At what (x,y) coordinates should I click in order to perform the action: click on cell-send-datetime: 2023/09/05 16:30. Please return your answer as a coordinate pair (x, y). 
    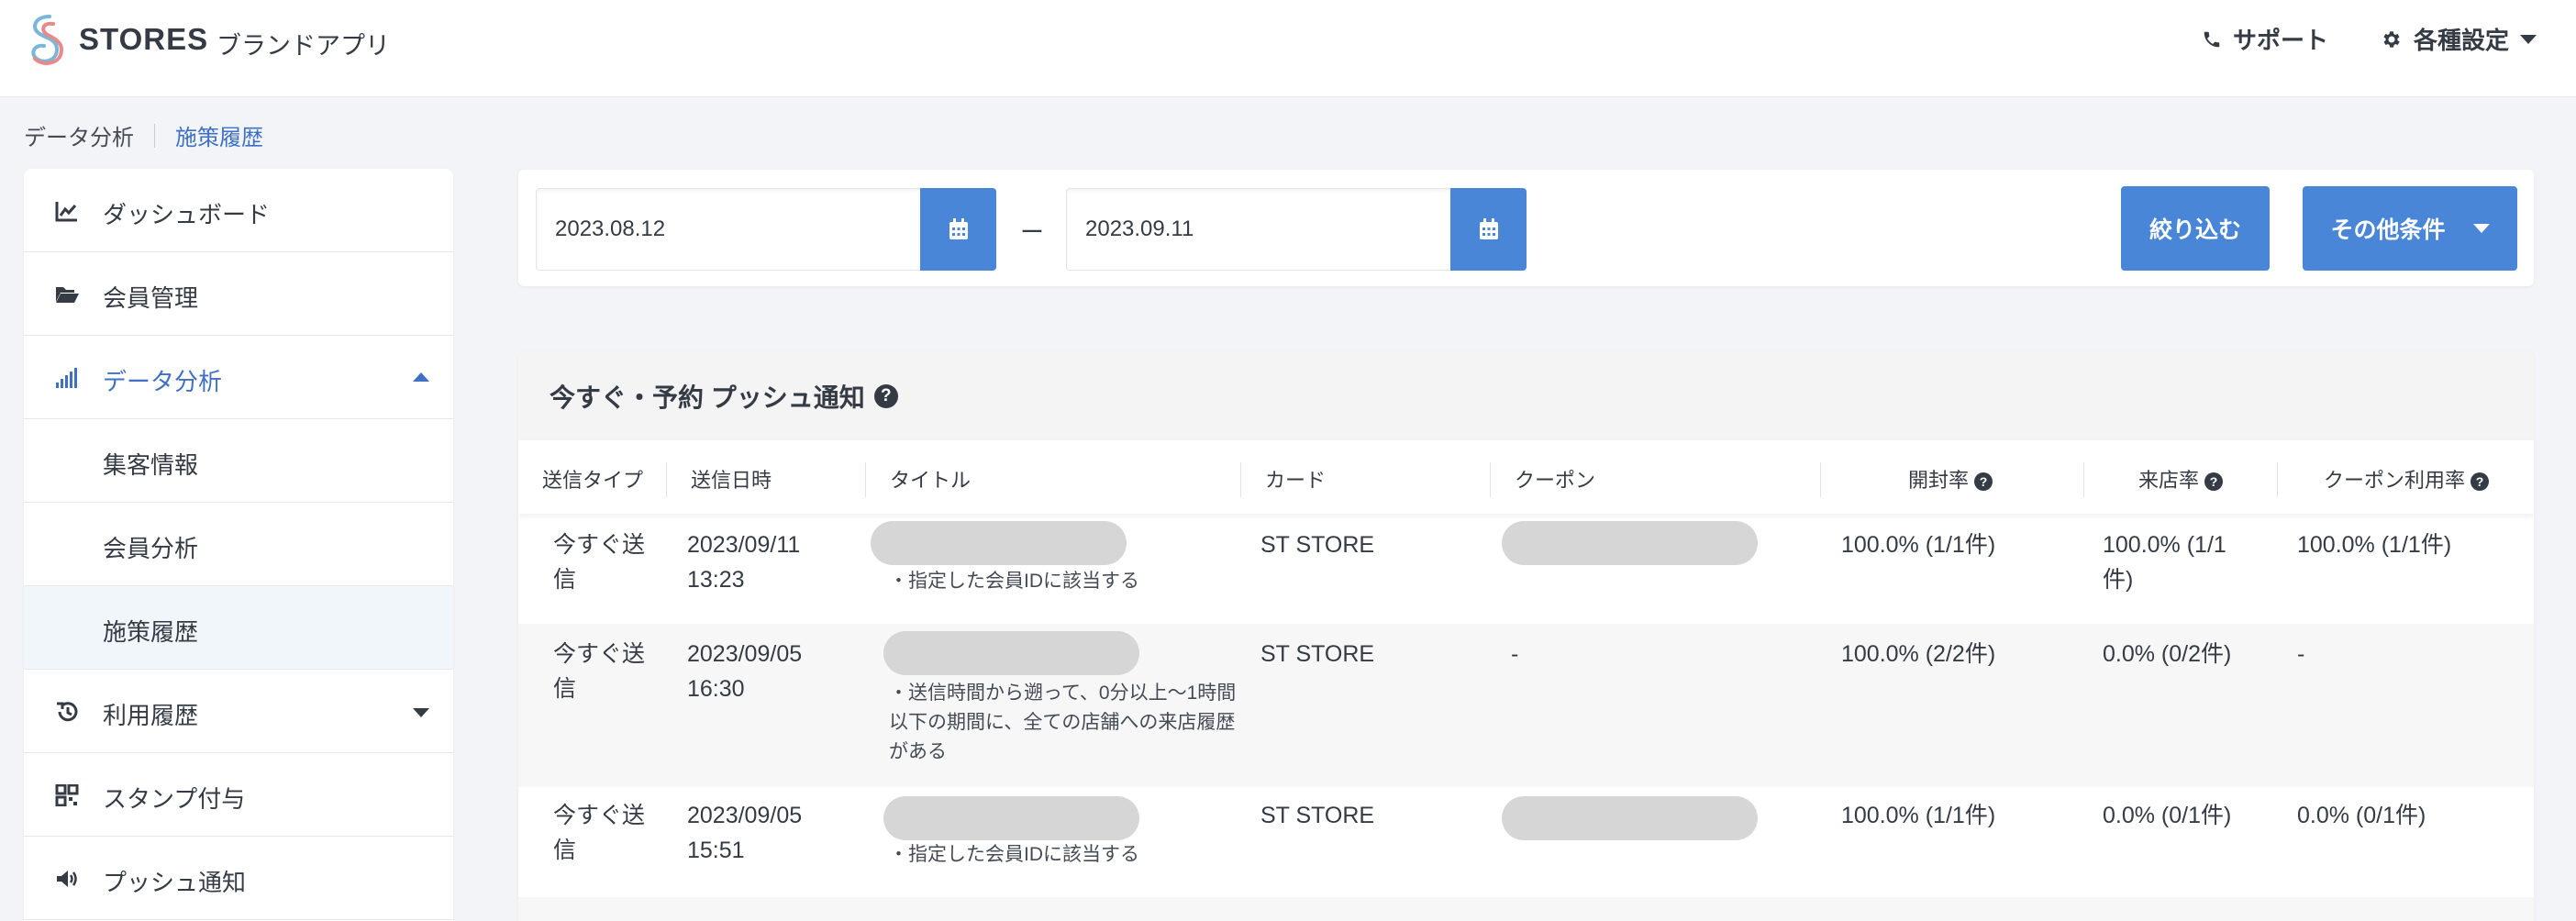
    Looking at the image, I should click on (744, 671).